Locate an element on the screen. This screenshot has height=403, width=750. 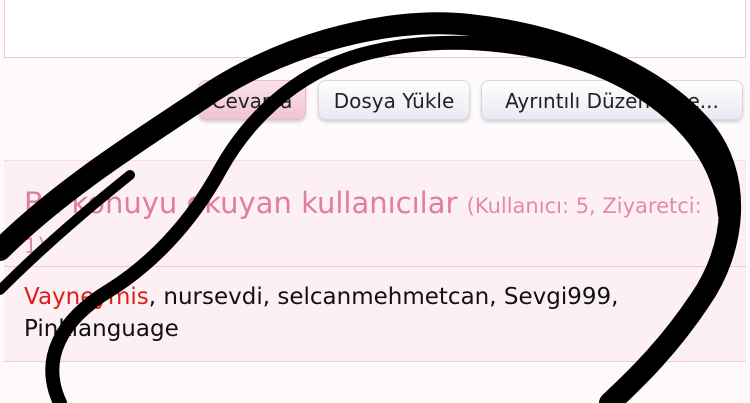
reply-button: Cevapla is located at coordinates (252, 100).